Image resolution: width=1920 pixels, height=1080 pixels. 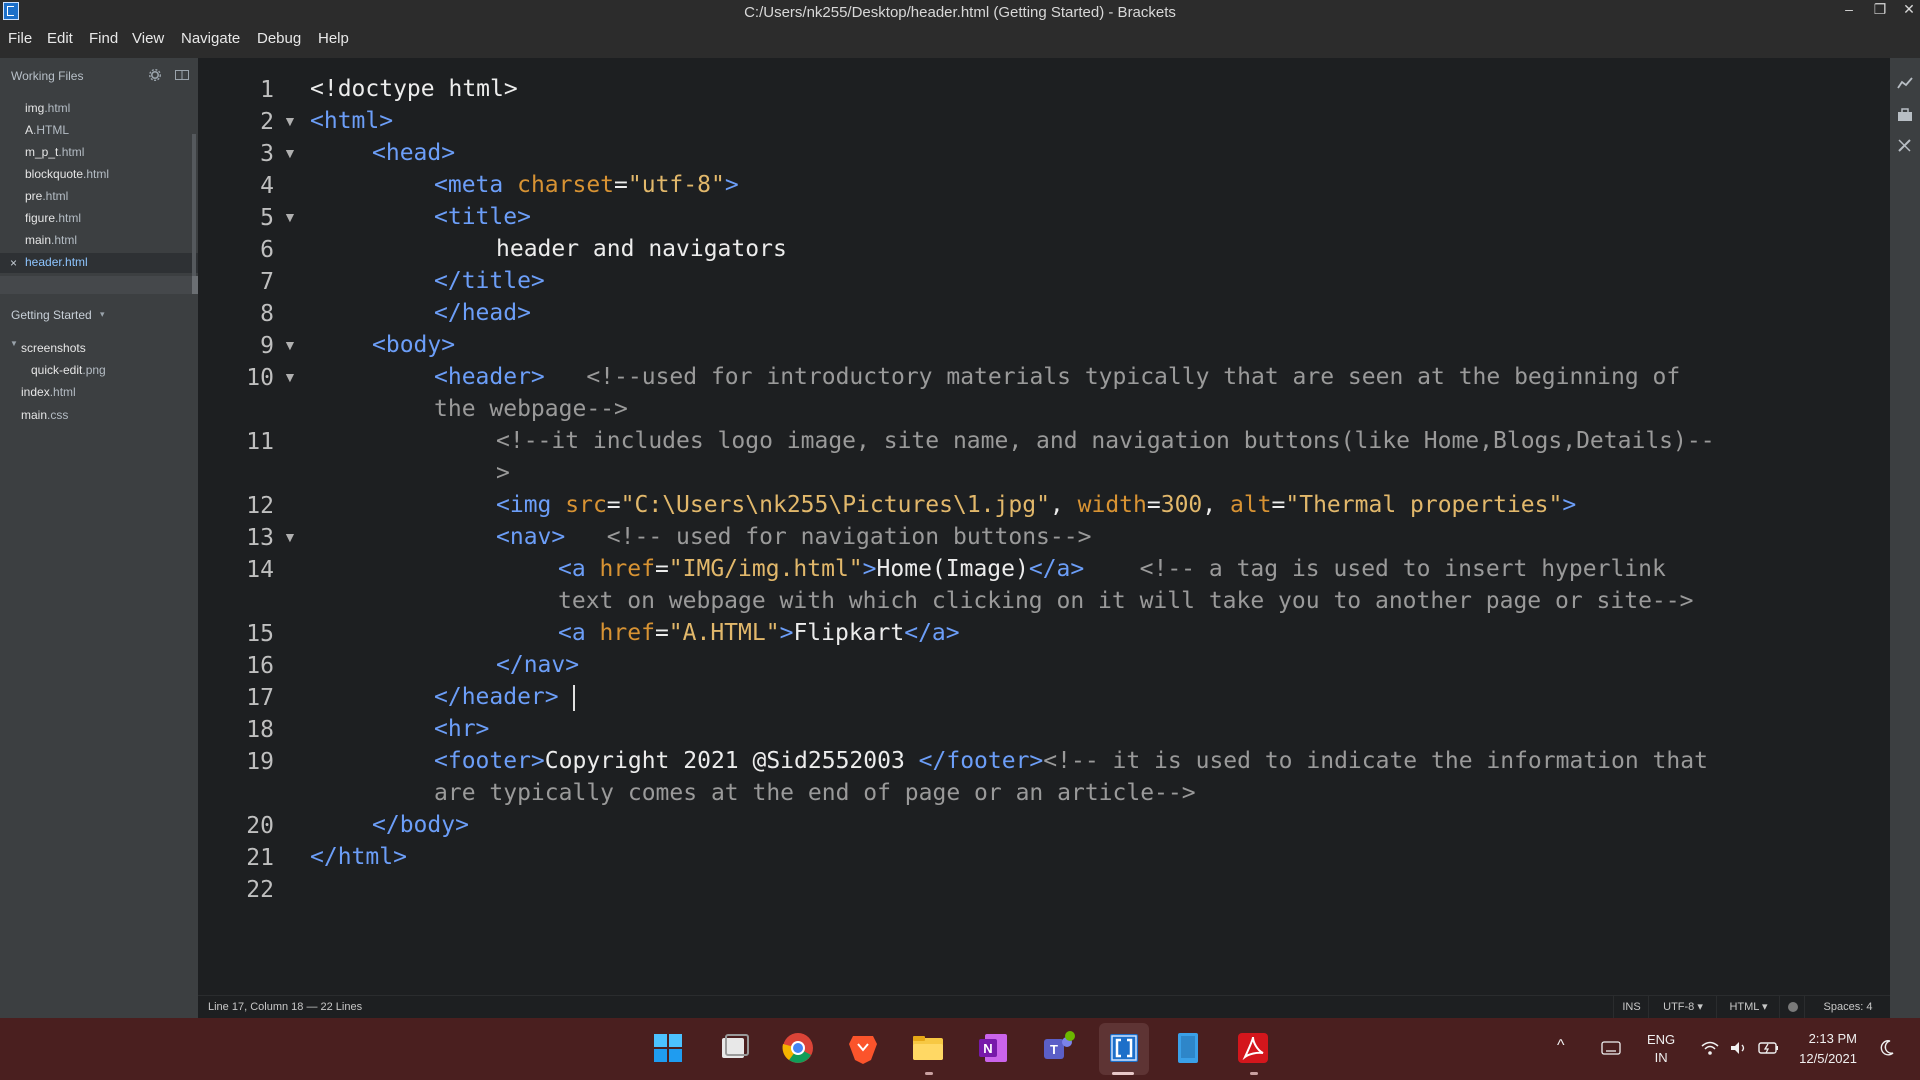 I want to click on working-files-scrollbar, so click(x=194, y=207).